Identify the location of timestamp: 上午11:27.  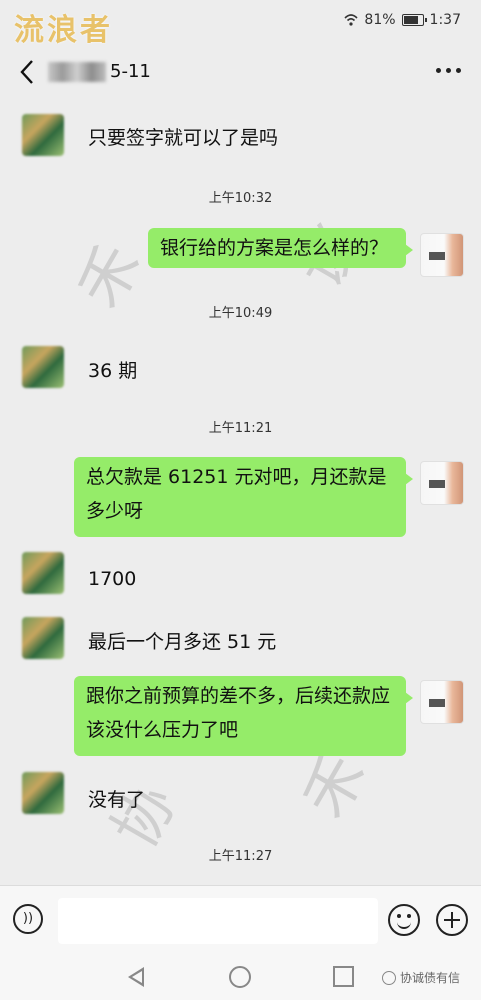
(240, 856).